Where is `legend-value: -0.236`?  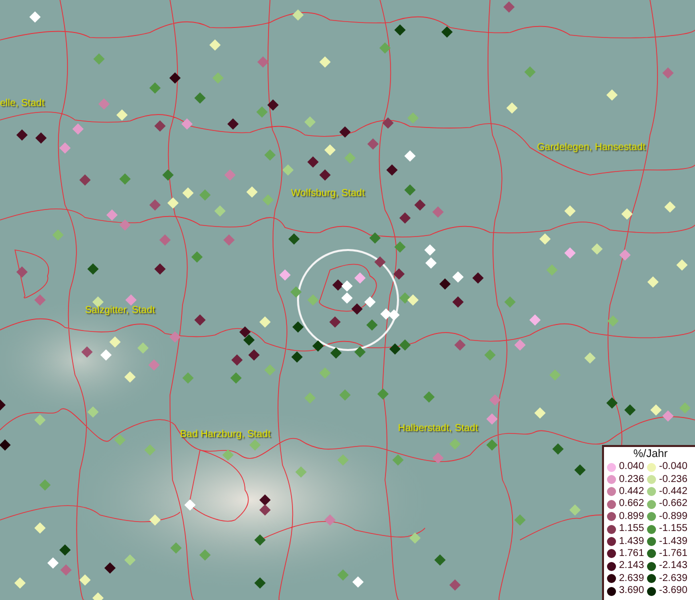 legend-value: -0.236 is located at coordinates (673, 480).